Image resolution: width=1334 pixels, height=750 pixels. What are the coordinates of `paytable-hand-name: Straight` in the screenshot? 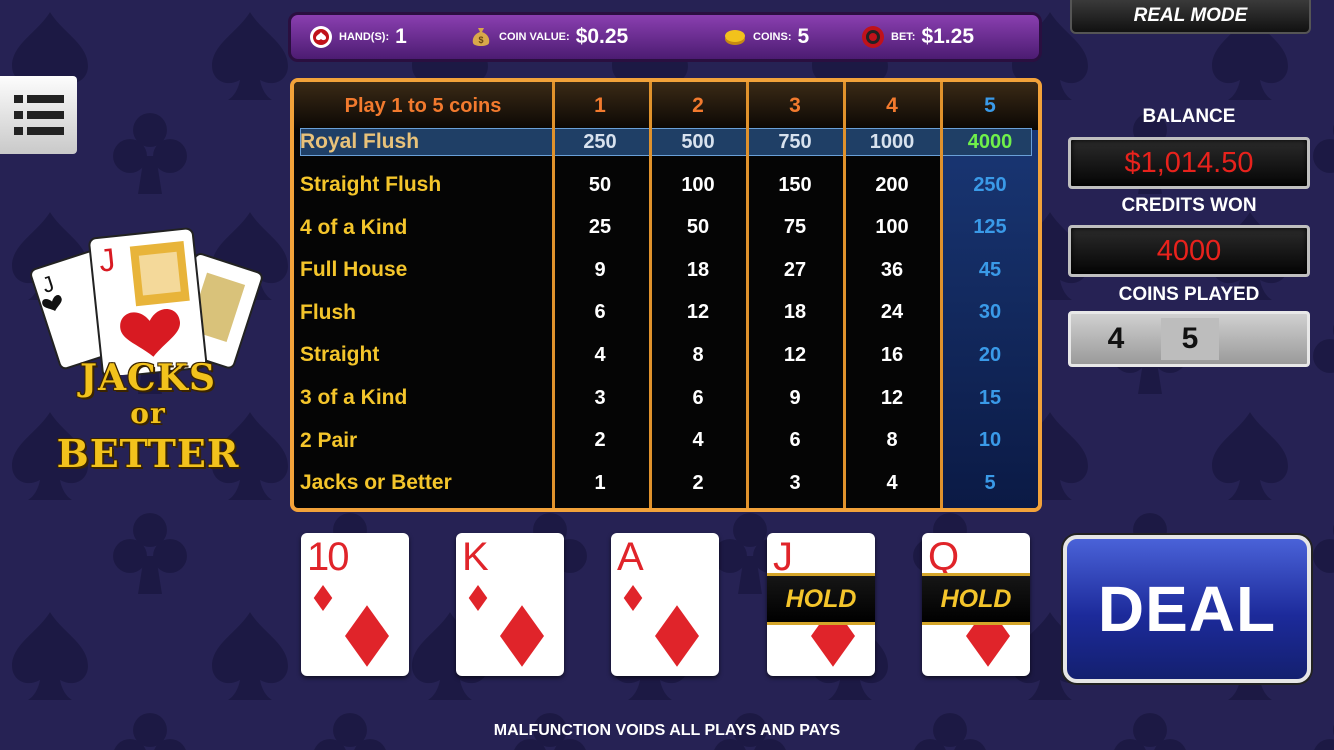 It's located at (340, 355).